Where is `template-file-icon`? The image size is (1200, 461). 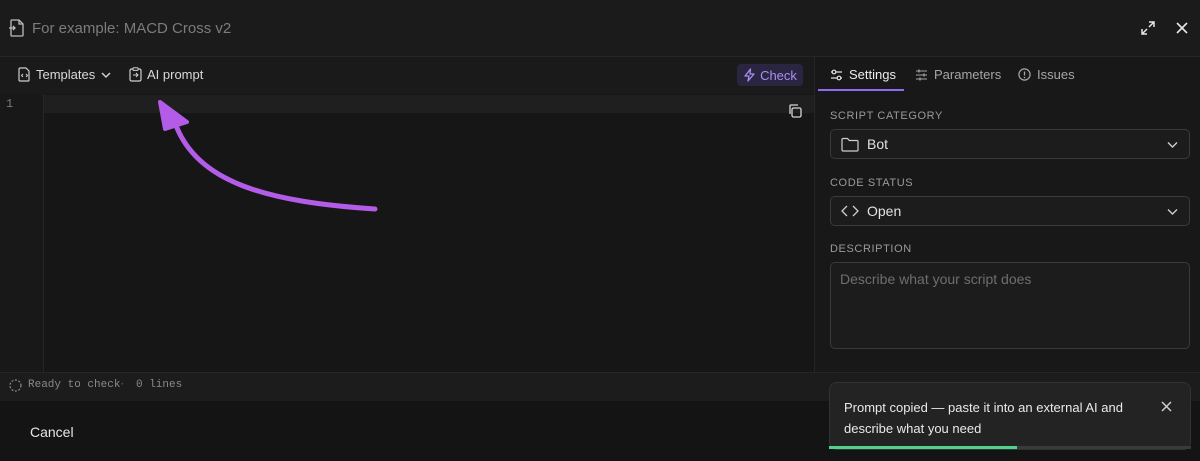
template-file-icon is located at coordinates (24, 74).